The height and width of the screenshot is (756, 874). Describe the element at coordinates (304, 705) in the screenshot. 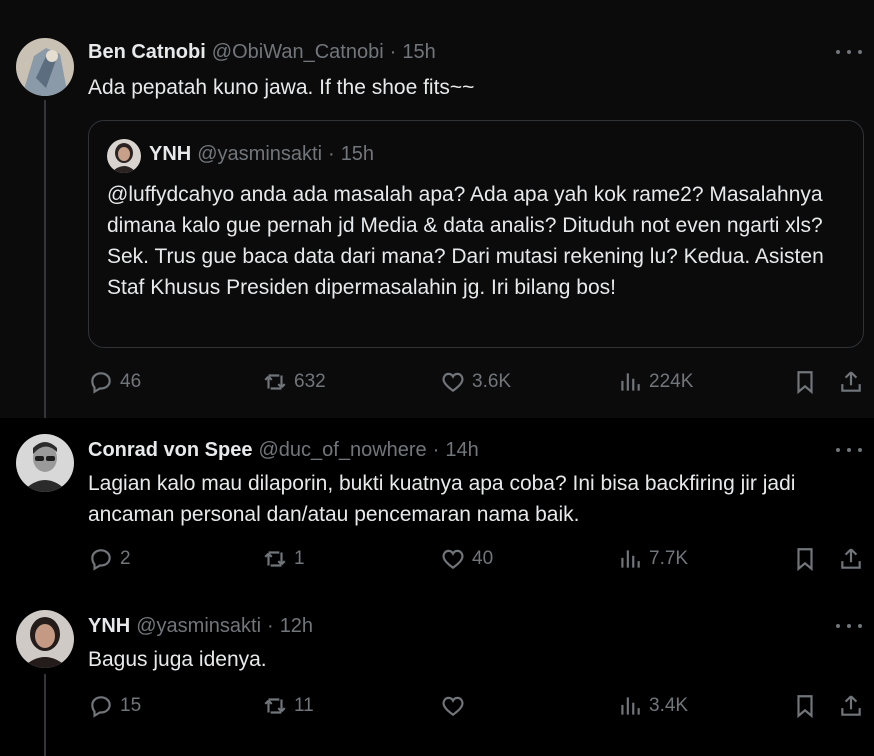

I see `repost-count: 11` at that location.